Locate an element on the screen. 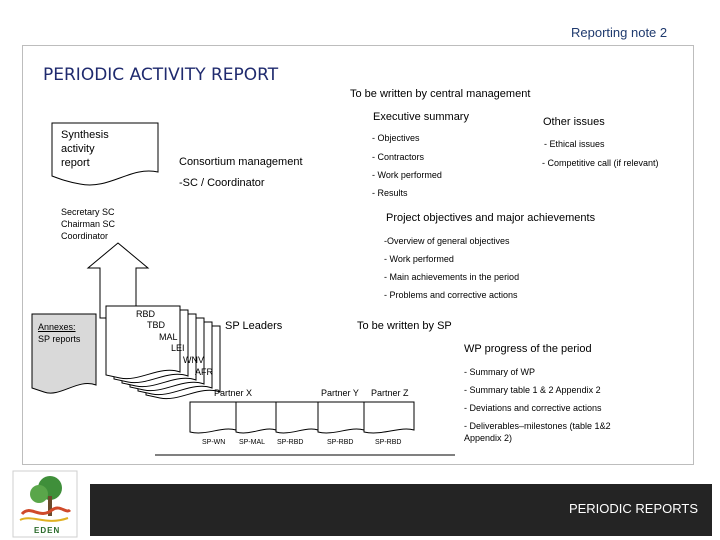 The height and width of the screenshot is (540, 720). stack-label-wnv: WNV is located at coordinates (193, 360).